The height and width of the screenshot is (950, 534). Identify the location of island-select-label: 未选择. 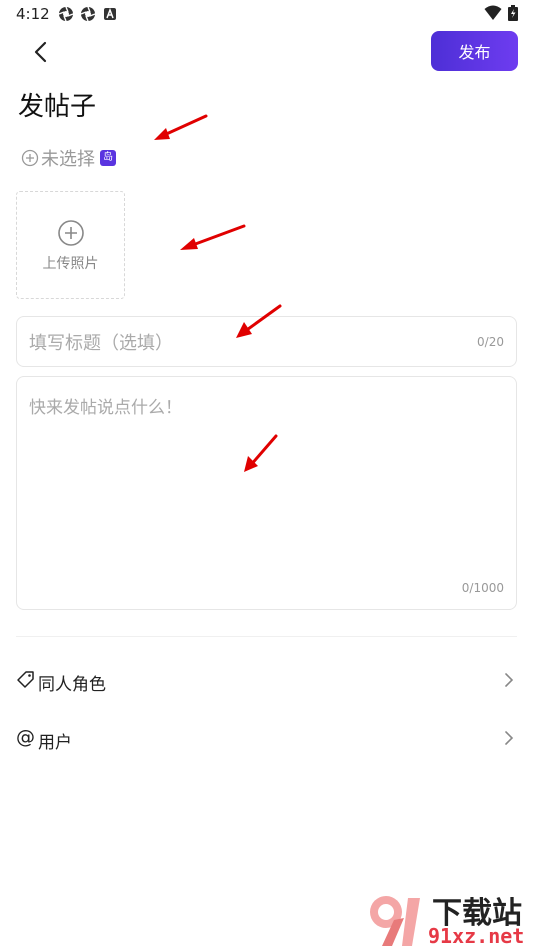
(68, 159).